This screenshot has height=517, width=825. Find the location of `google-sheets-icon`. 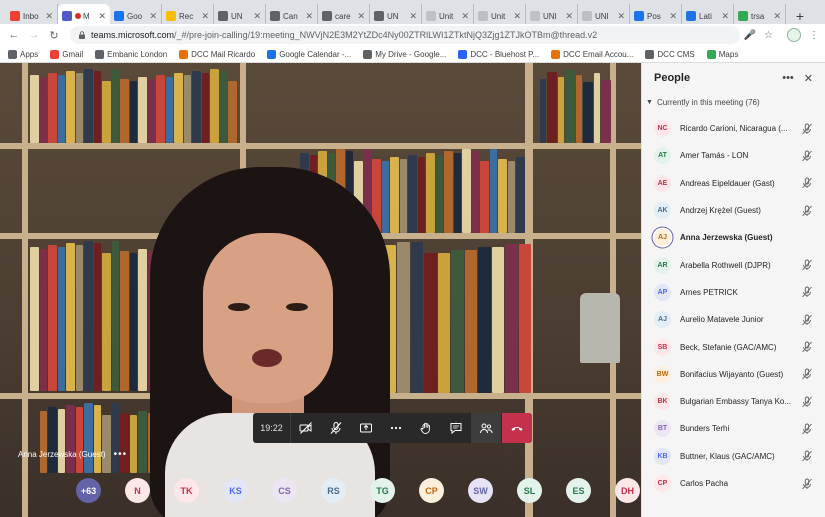

google-sheets-icon is located at coordinates (119, 16).